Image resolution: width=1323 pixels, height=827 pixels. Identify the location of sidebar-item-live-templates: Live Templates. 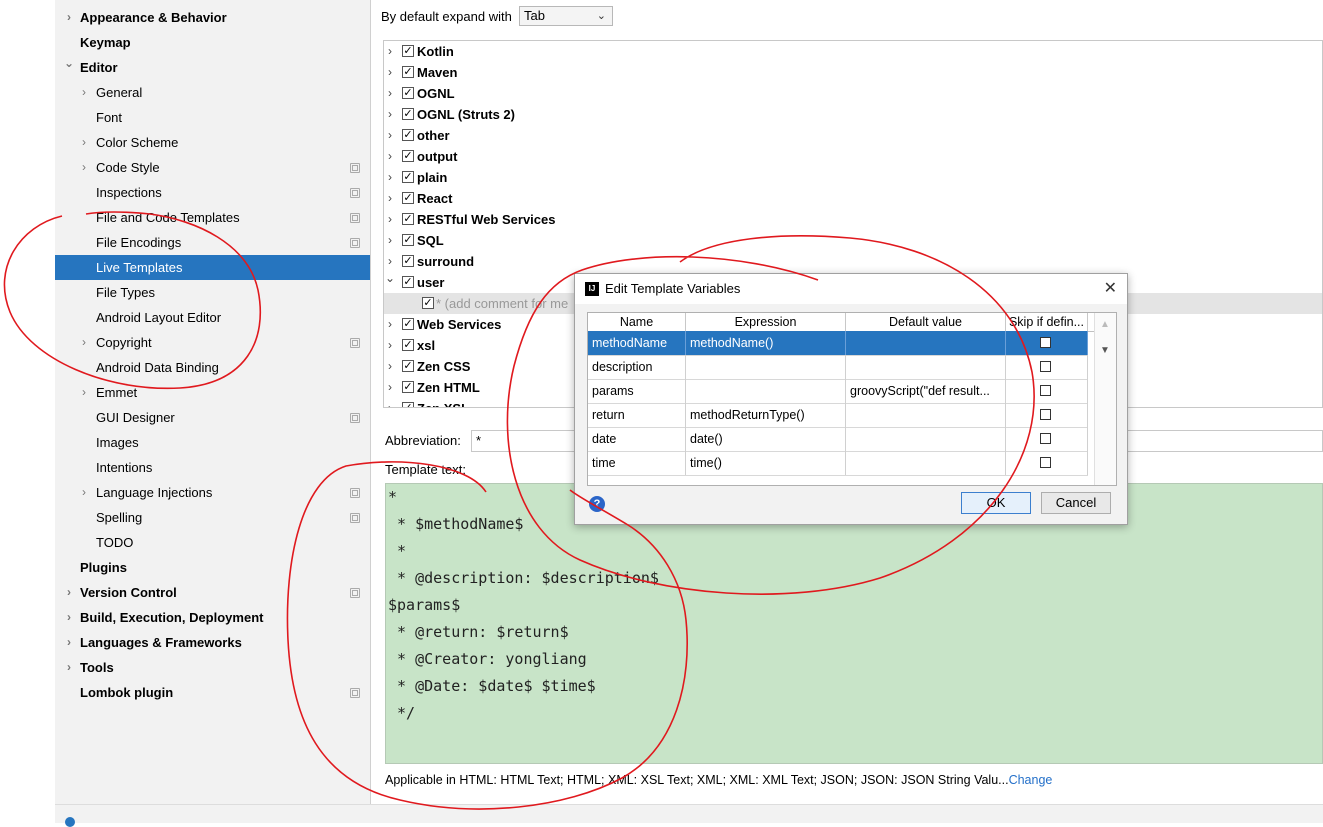
(212, 267).